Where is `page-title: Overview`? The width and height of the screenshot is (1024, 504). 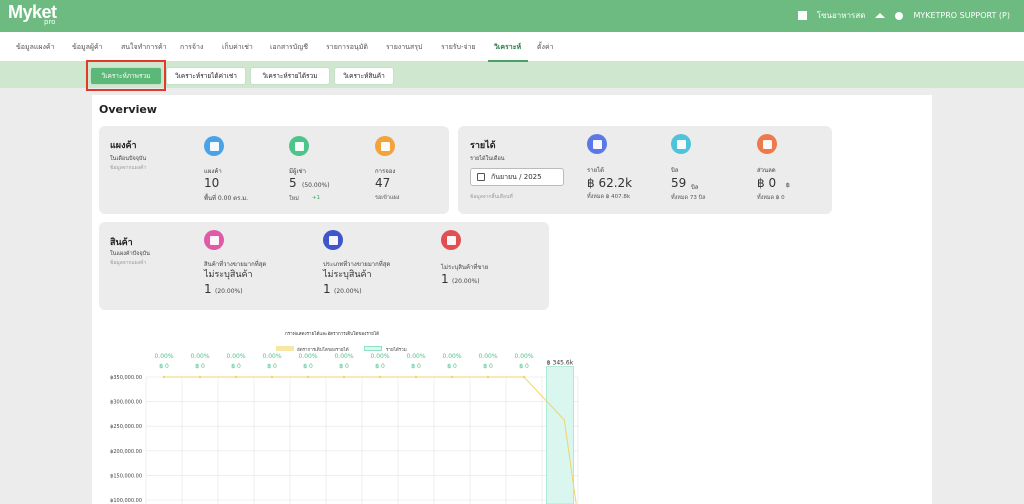 page-title: Overview is located at coordinates (128, 109).